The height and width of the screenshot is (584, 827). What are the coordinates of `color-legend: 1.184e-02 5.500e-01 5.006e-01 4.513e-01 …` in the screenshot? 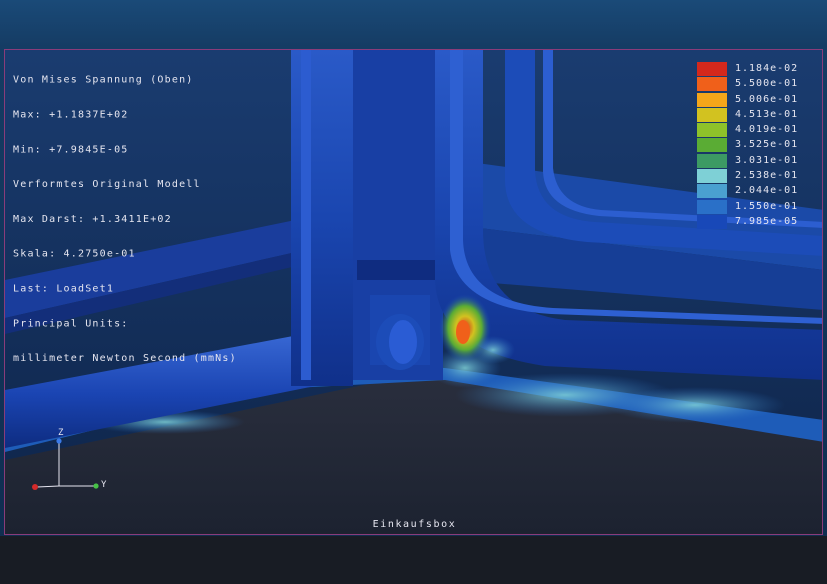 It's located at (757, 145).